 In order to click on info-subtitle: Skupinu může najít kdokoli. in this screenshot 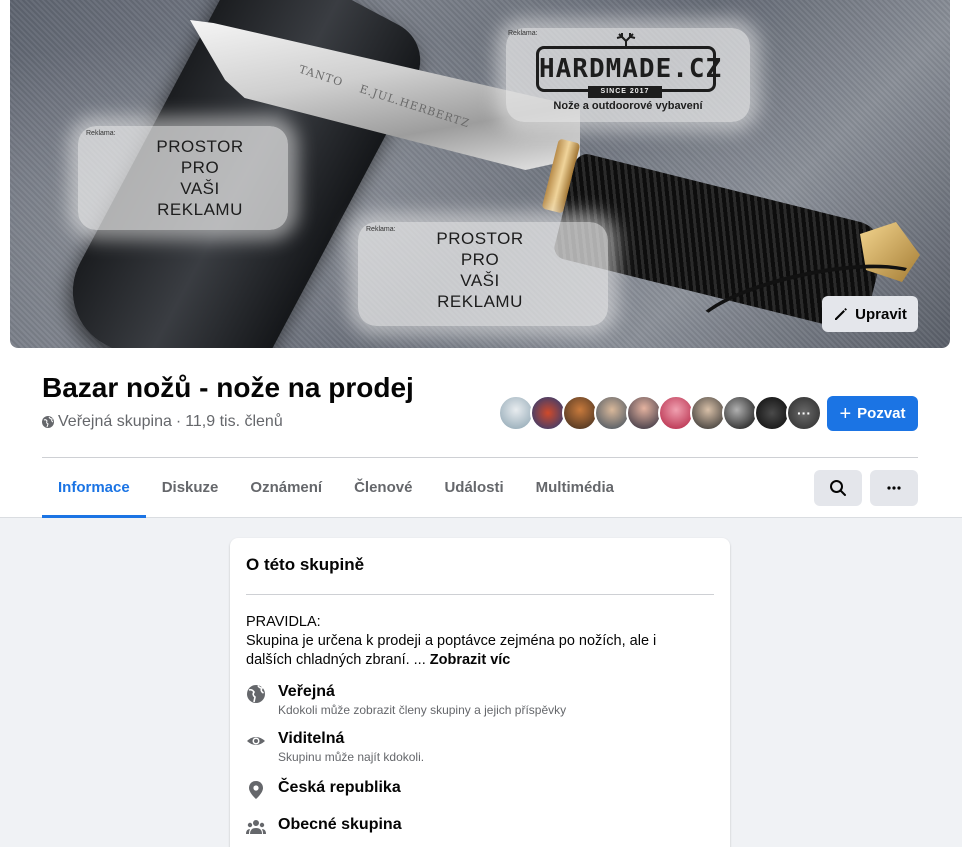, I will do `click(351, 757)`.